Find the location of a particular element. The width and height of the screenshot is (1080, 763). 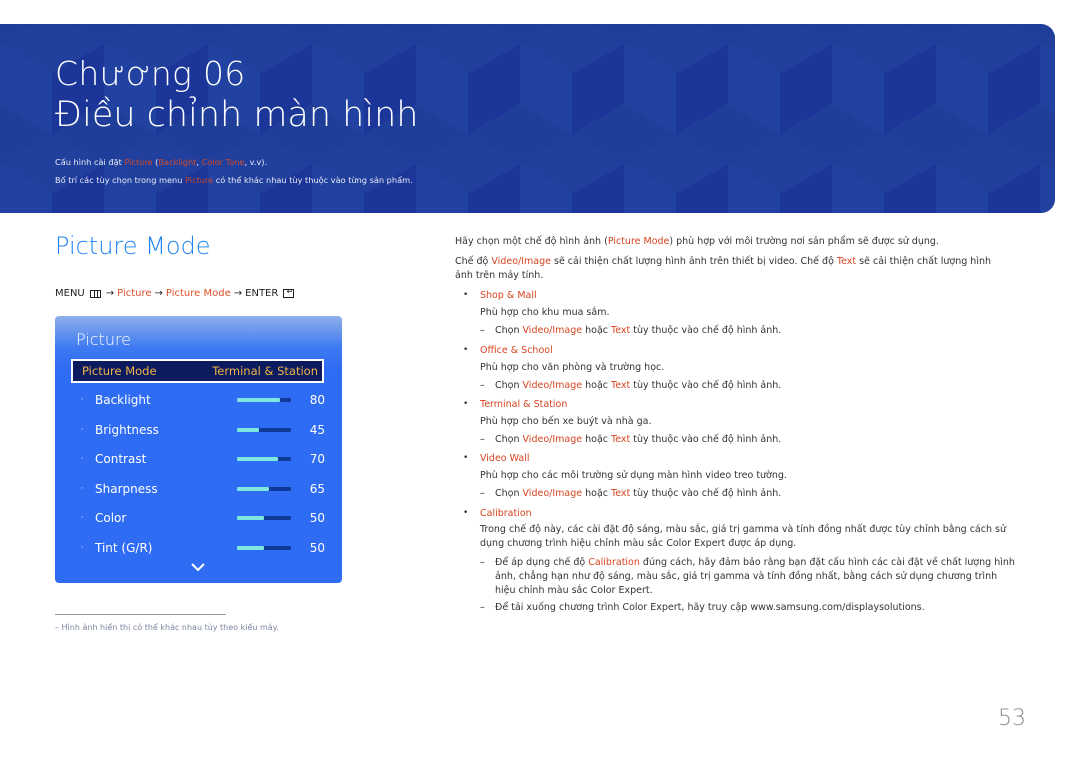

item-title-terminal-station: Terminal & Station is located at coordinates (524, 404).